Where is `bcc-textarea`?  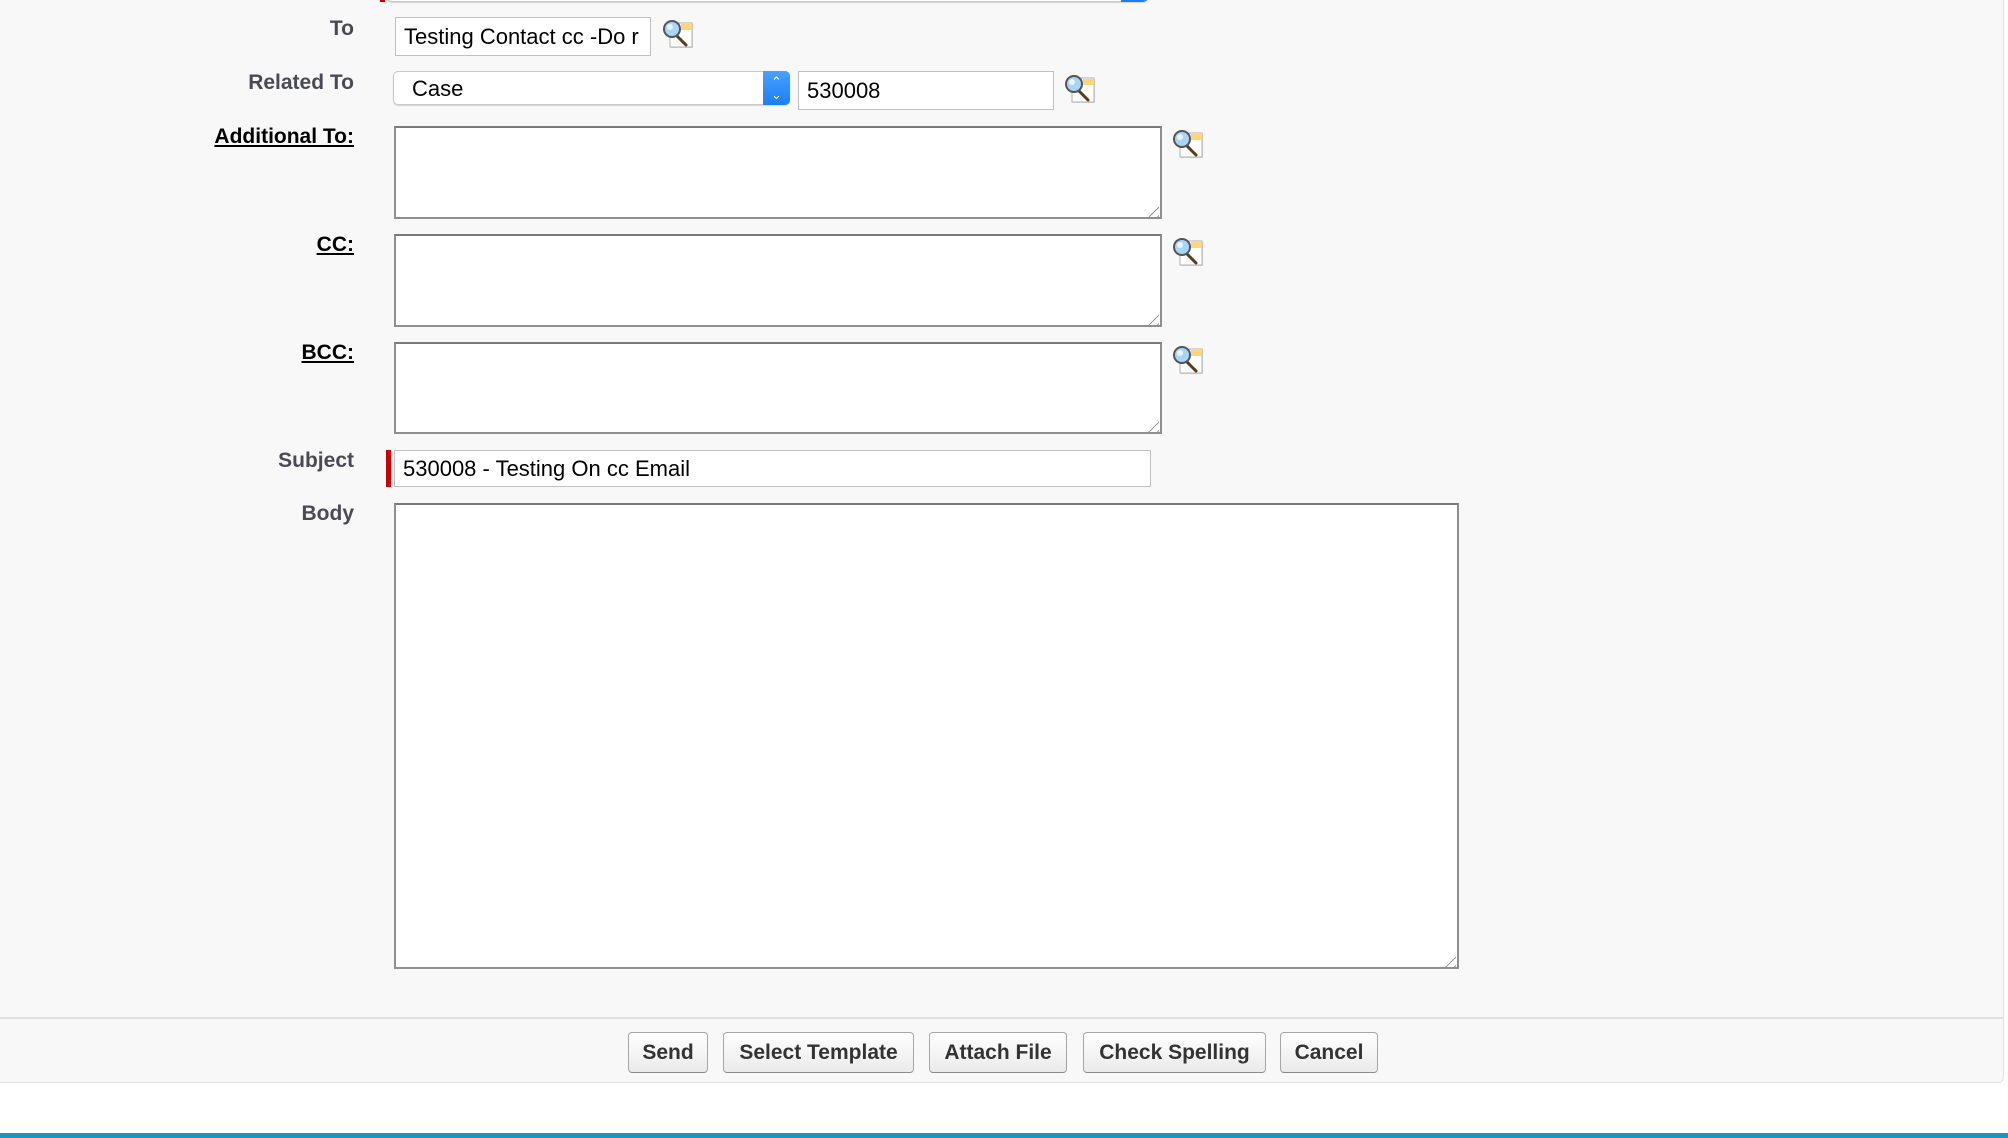 bcc-textarea is located at coordinates (778, 388).